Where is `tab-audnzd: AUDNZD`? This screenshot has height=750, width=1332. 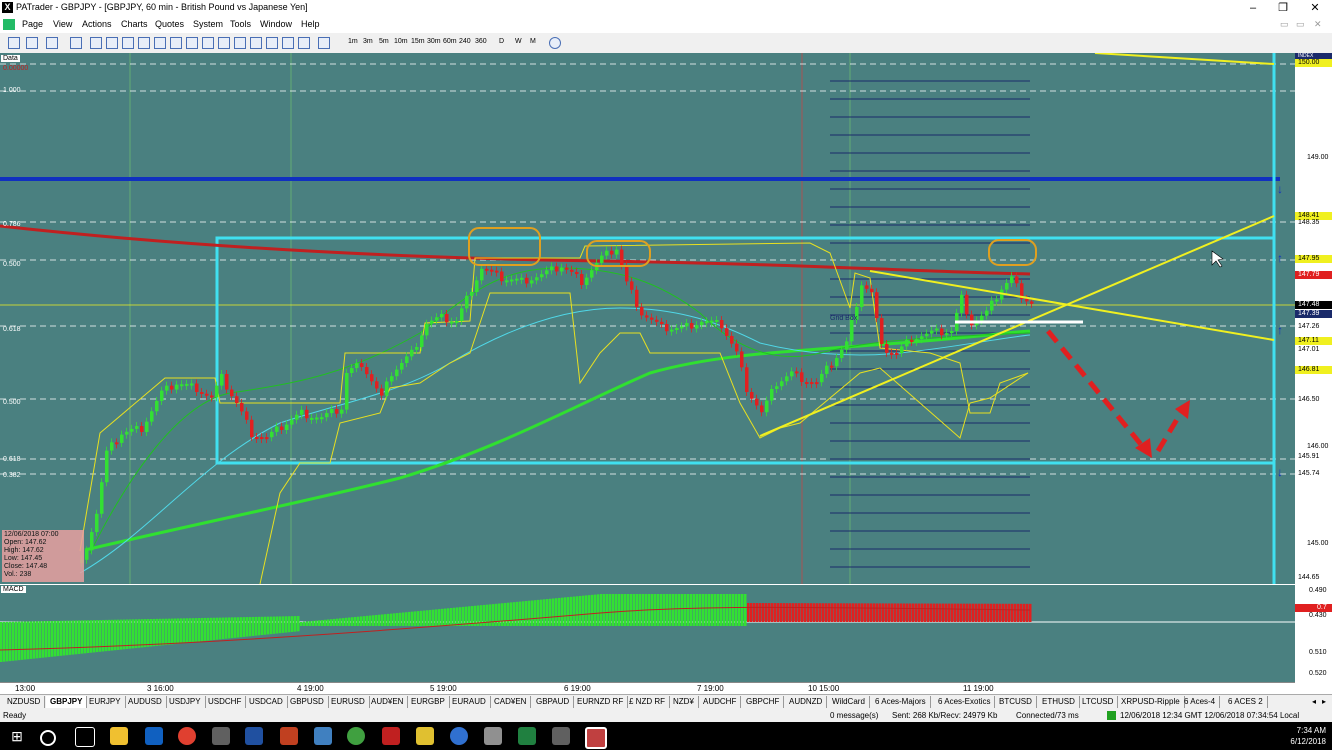 tab-audnzd: AUDNZD is located at coordinates (806, 702).